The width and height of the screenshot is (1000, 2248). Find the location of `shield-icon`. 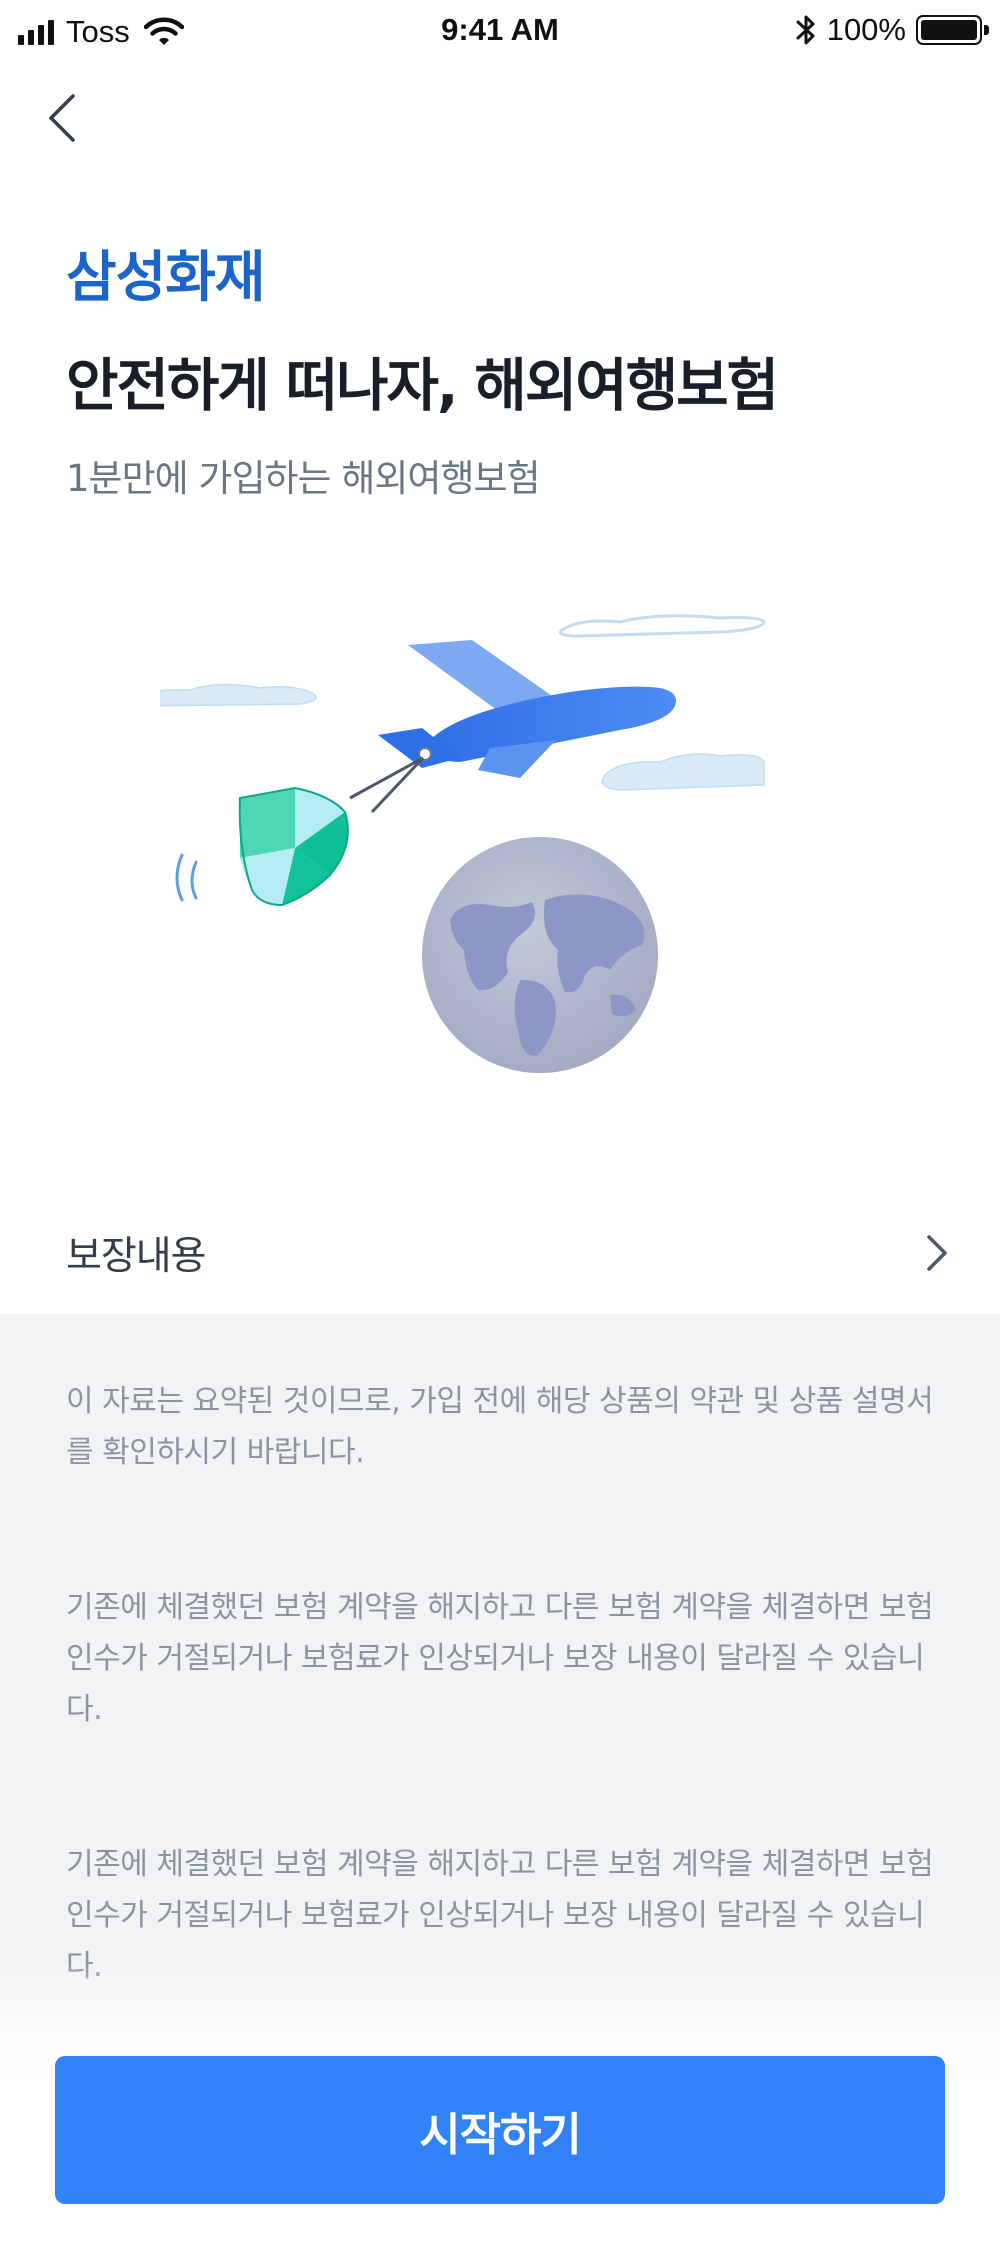

shield-icon is located at coordinates (293, 846).